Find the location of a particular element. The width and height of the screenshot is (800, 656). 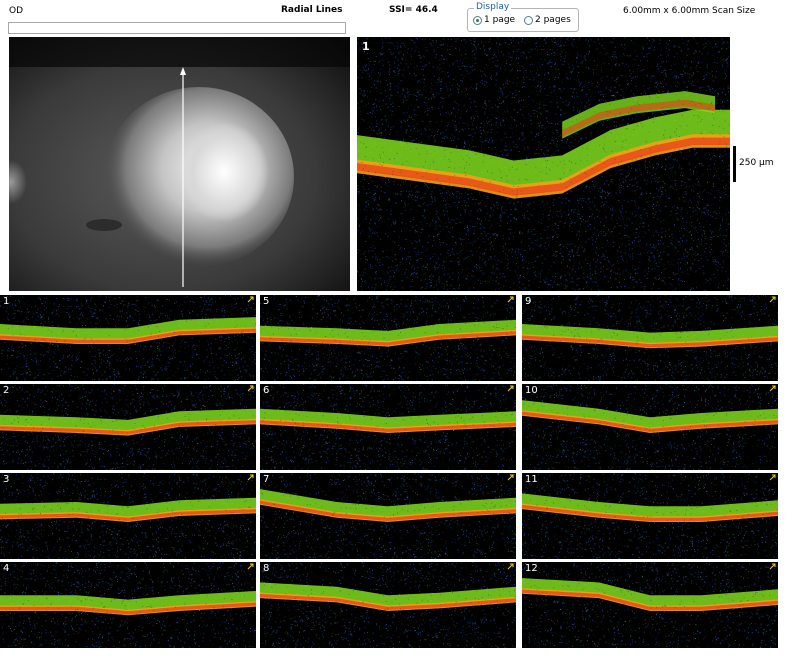

bscan-thumbnail: 10 is located at coordinates (650, 427).